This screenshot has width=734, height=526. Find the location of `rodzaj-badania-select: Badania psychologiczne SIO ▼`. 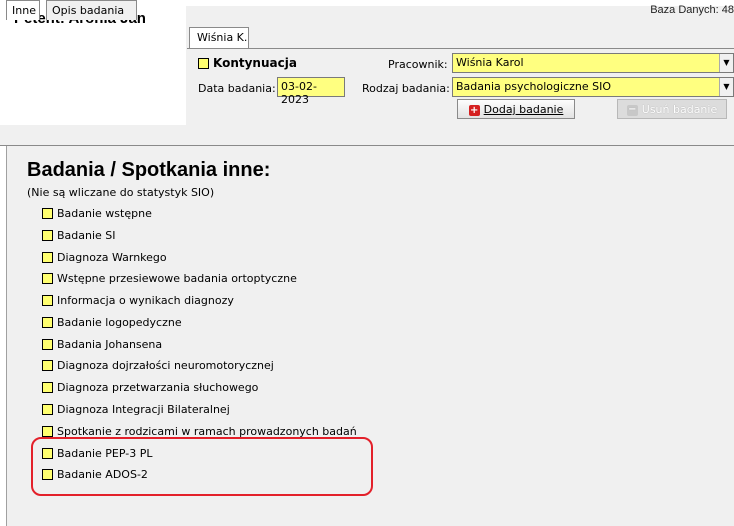

rodzaj-badania-select: Badania psychologiczne SIO ▼ is located at coordinates (593, 87).